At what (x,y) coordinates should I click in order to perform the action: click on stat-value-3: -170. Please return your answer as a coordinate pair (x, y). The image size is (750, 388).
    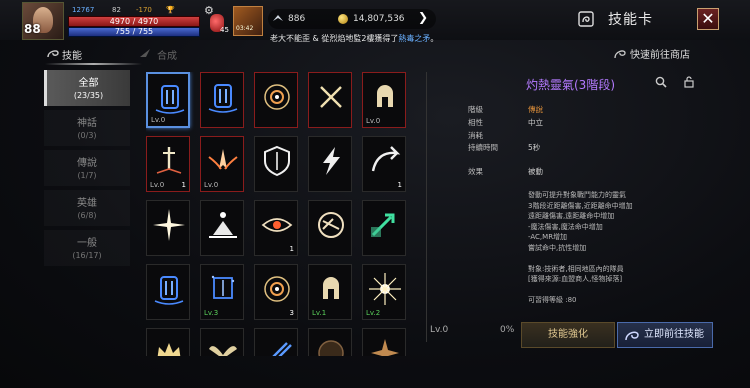
    Looking at the image, I should click on (144, 10).